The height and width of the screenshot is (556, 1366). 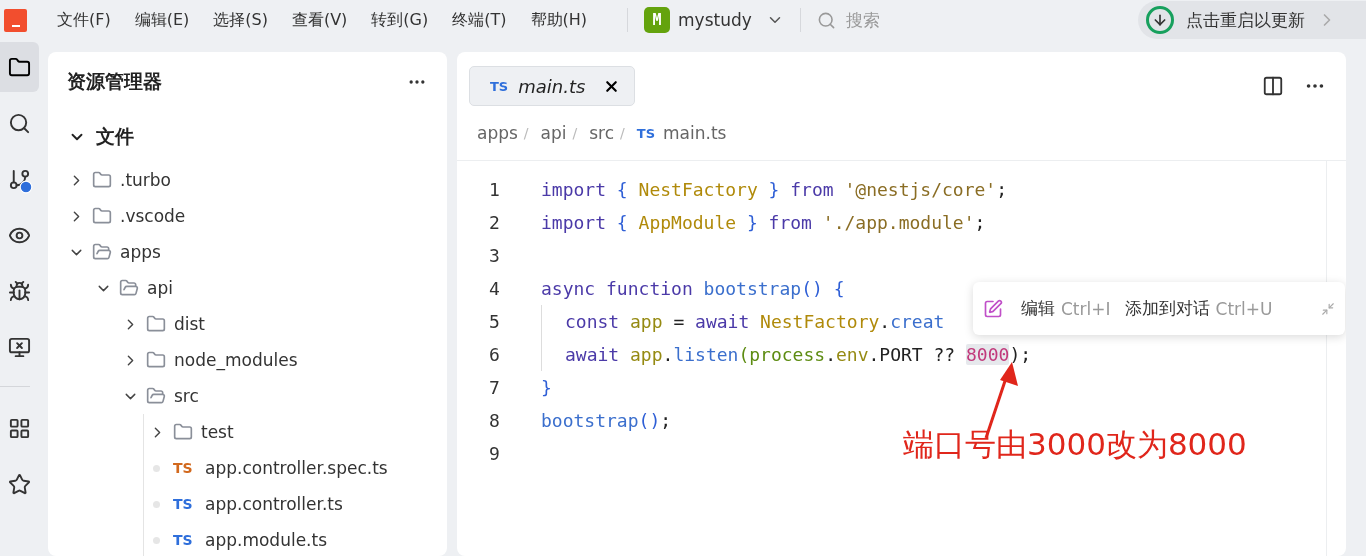 I want to click on line-number: 2, so click(x=494, y=222).